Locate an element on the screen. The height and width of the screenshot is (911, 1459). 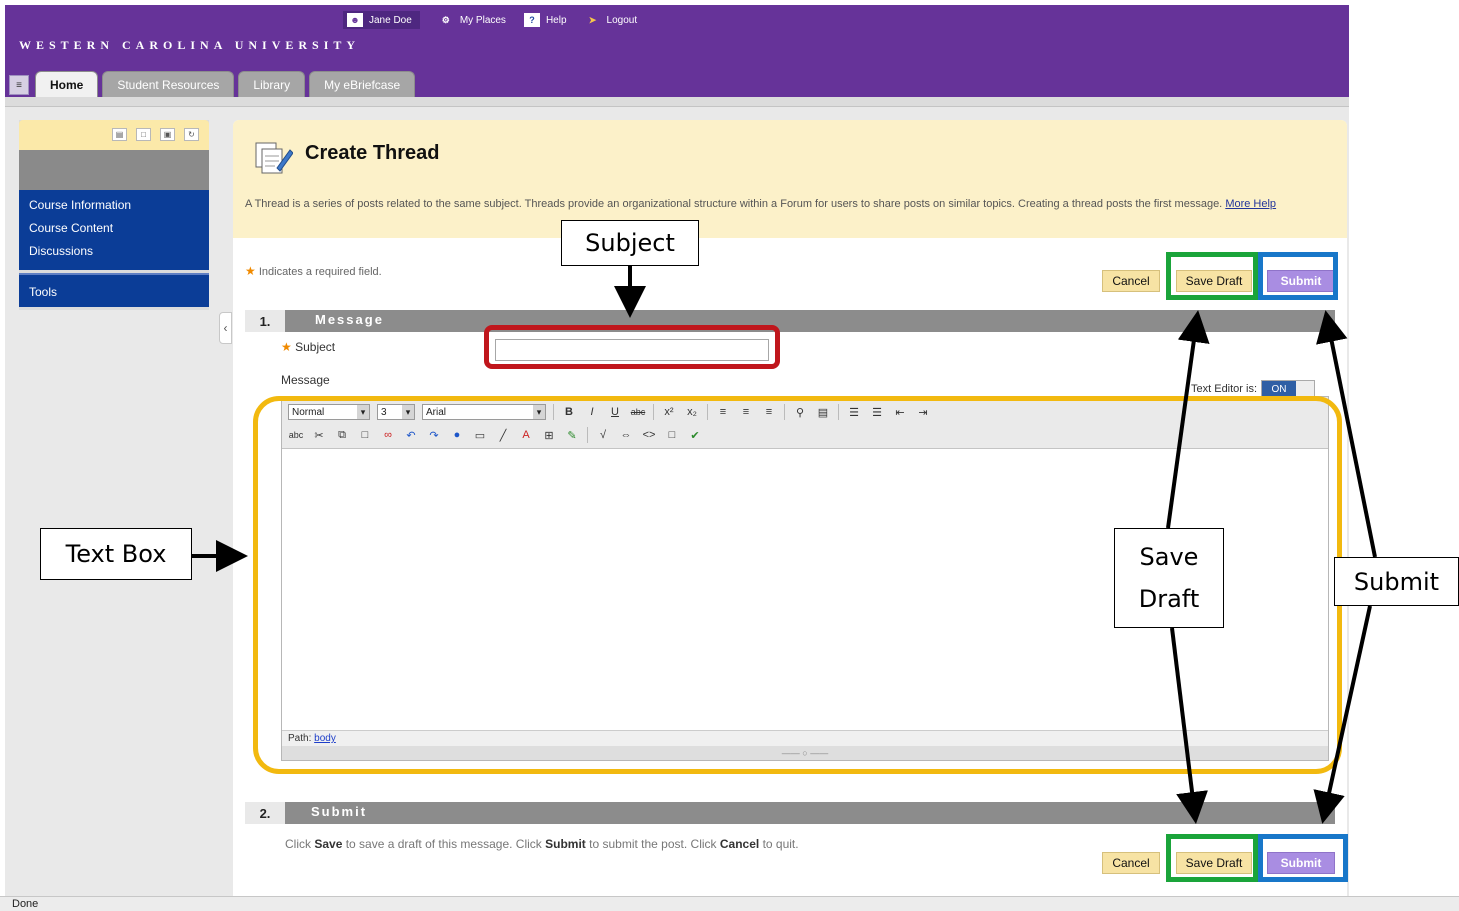
section-message-bar: 1. Message is located at coordinates (790, 321).